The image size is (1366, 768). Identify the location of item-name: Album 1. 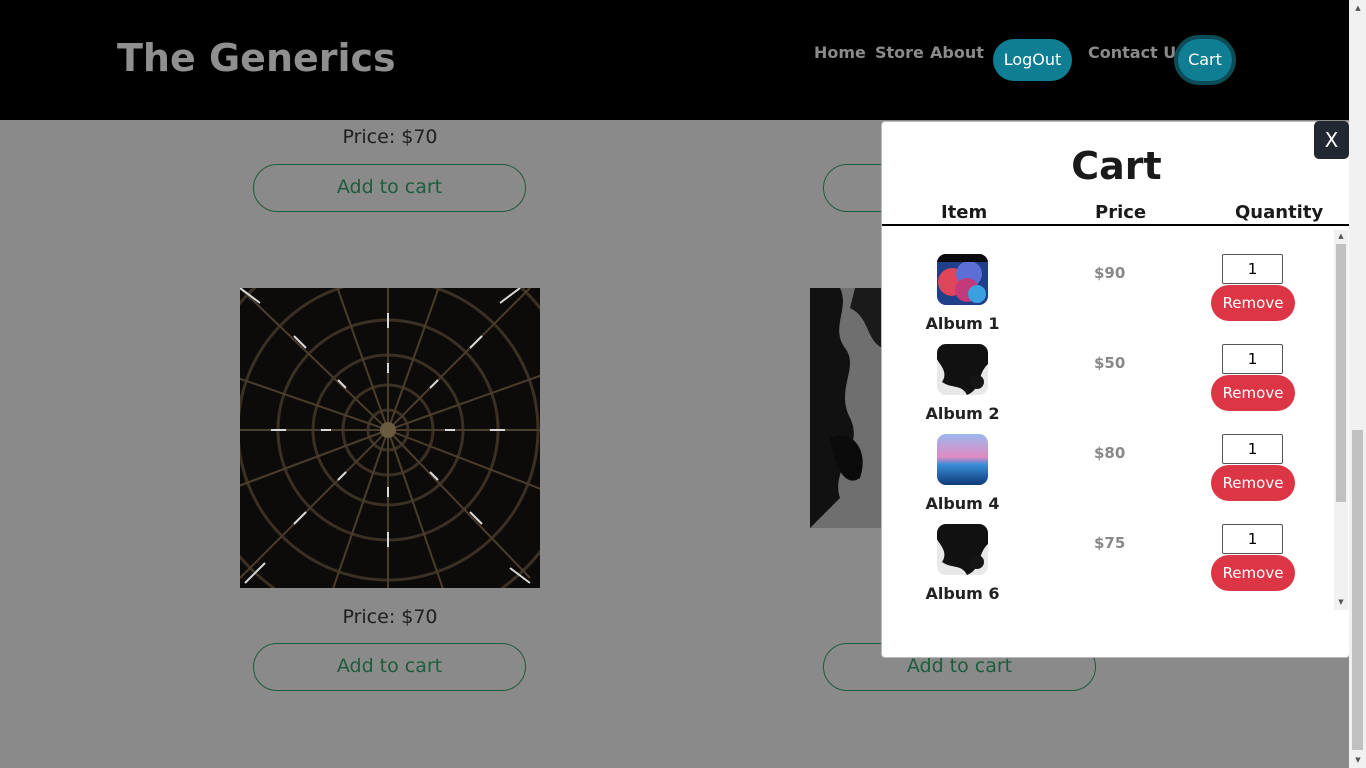
(962, 323).